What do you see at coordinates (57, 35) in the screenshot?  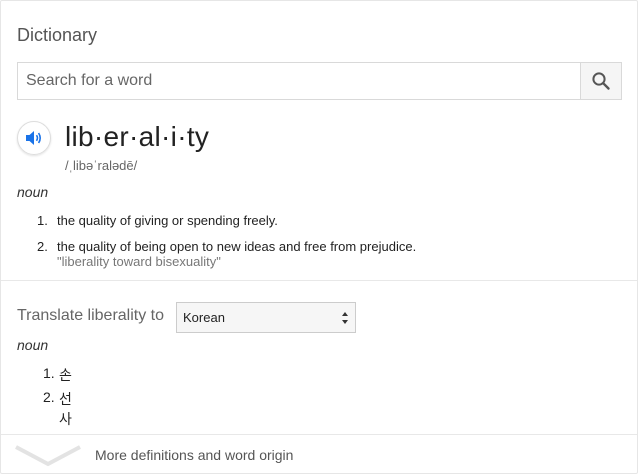 I see `card-title: Dictionary` at bounding box center [57, 35].